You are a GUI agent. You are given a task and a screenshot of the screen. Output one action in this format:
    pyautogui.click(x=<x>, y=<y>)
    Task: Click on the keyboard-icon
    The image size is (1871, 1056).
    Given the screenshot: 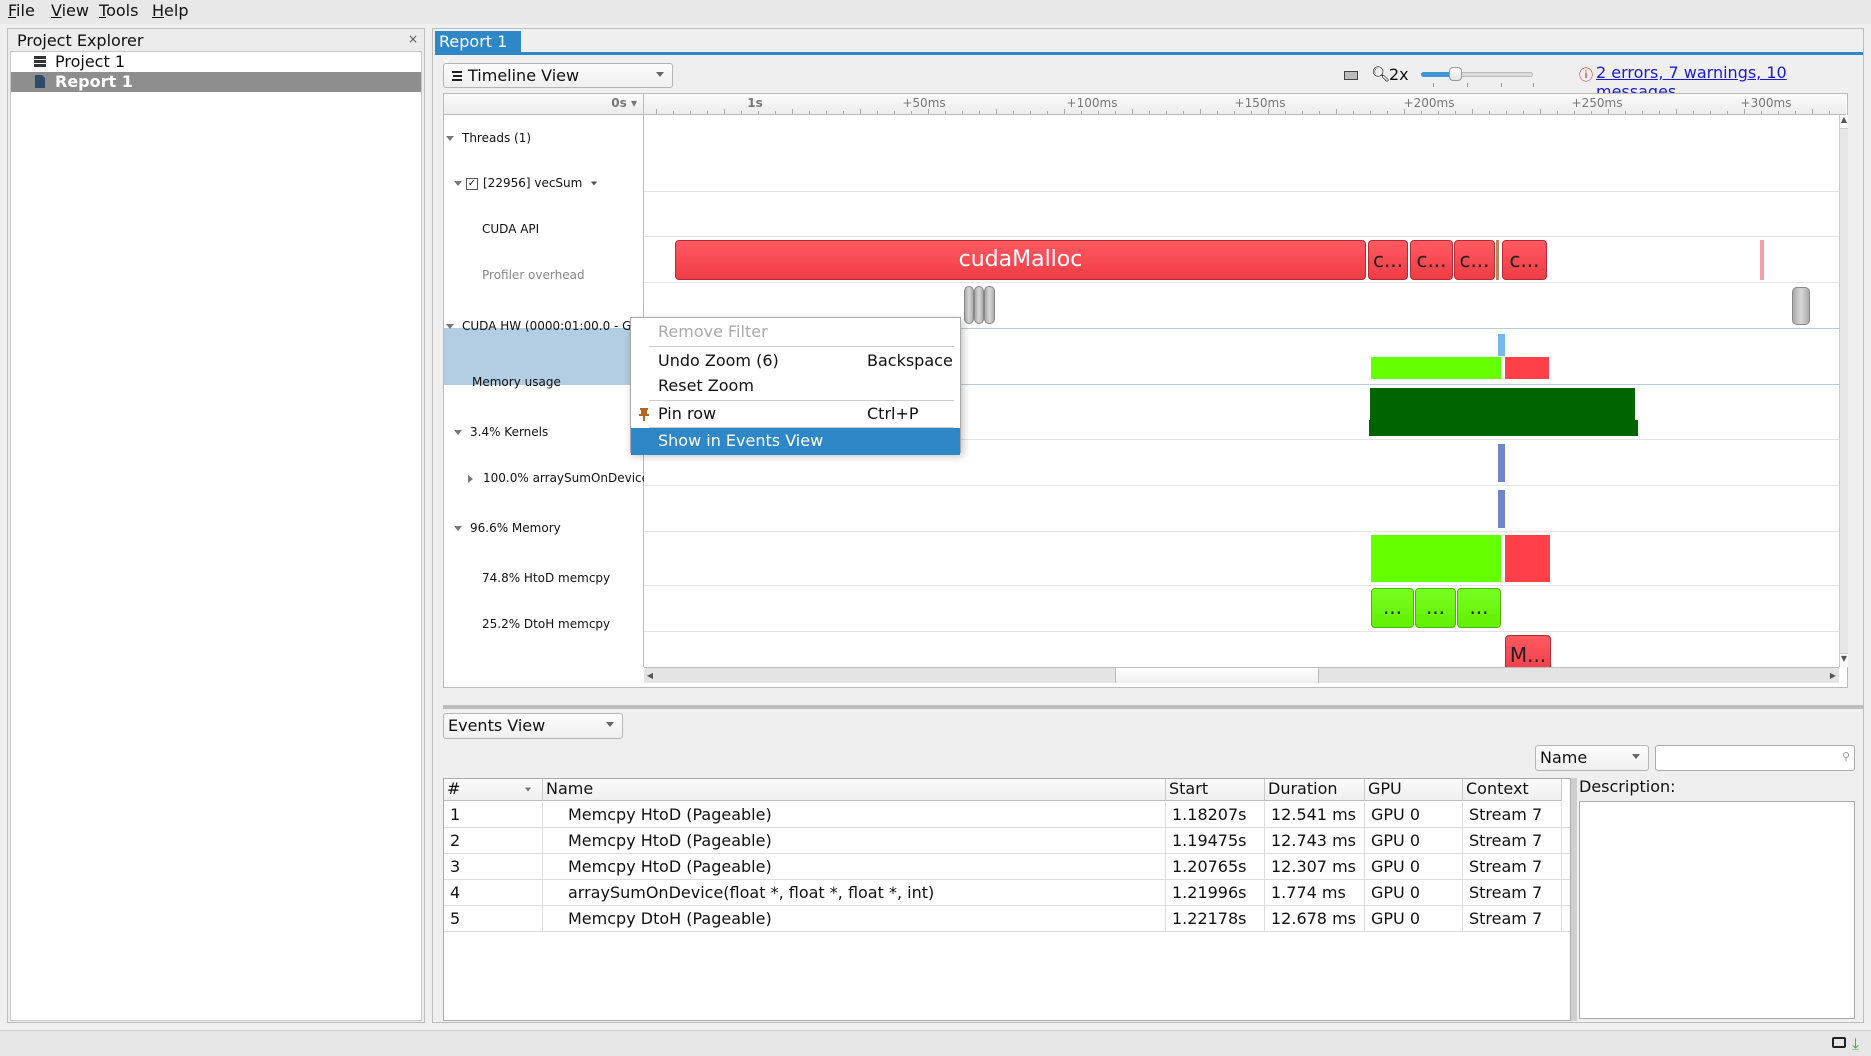 What is the action you would take?
    pyautogui.click(x=1351, y=75)
    